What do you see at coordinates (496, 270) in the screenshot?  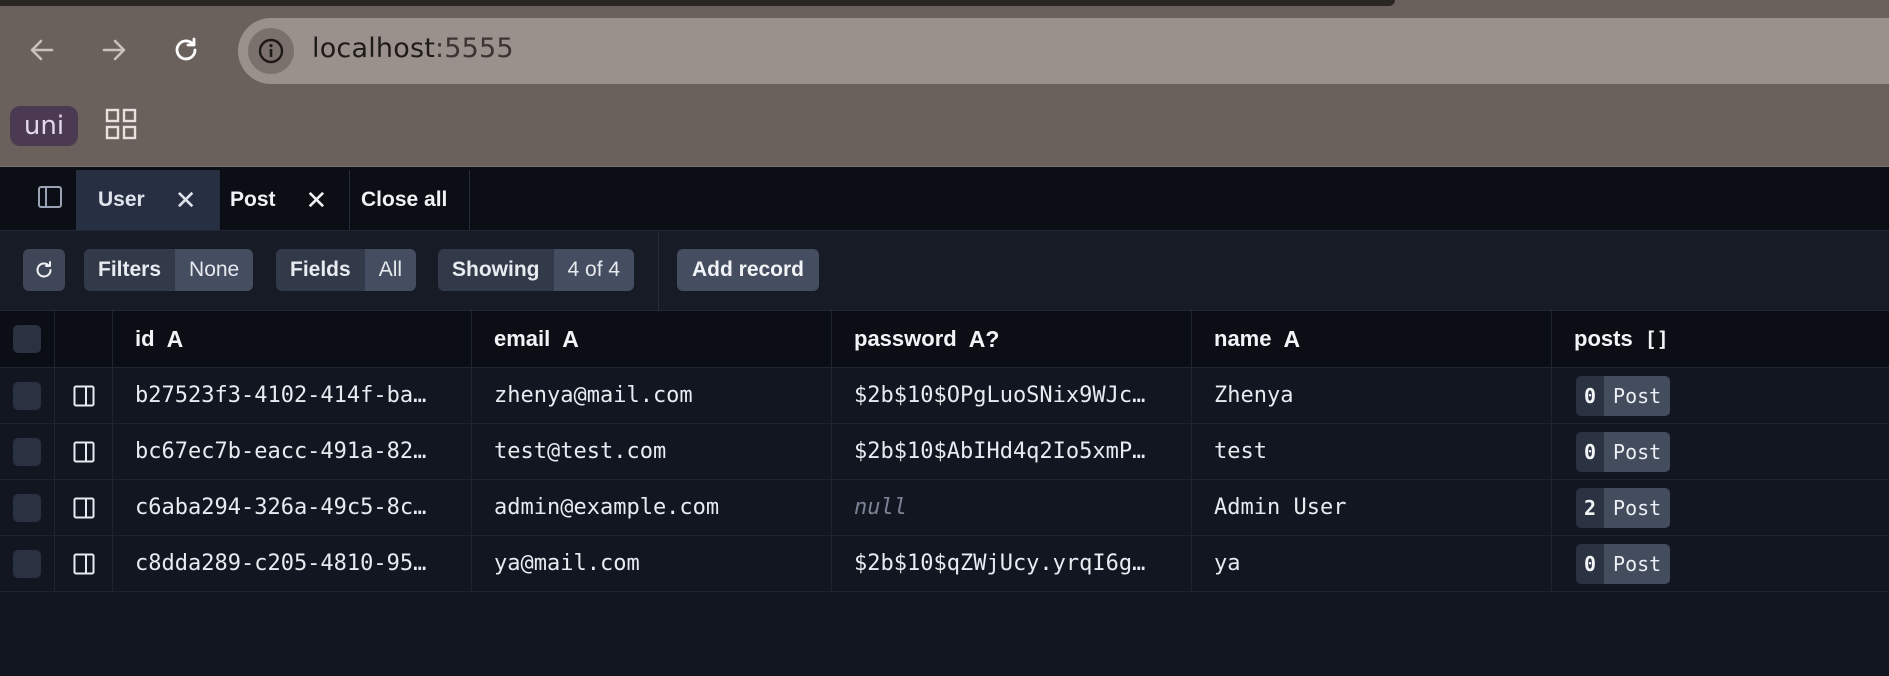 I see `showing-label: Showing` at bounding box center [496, 270].